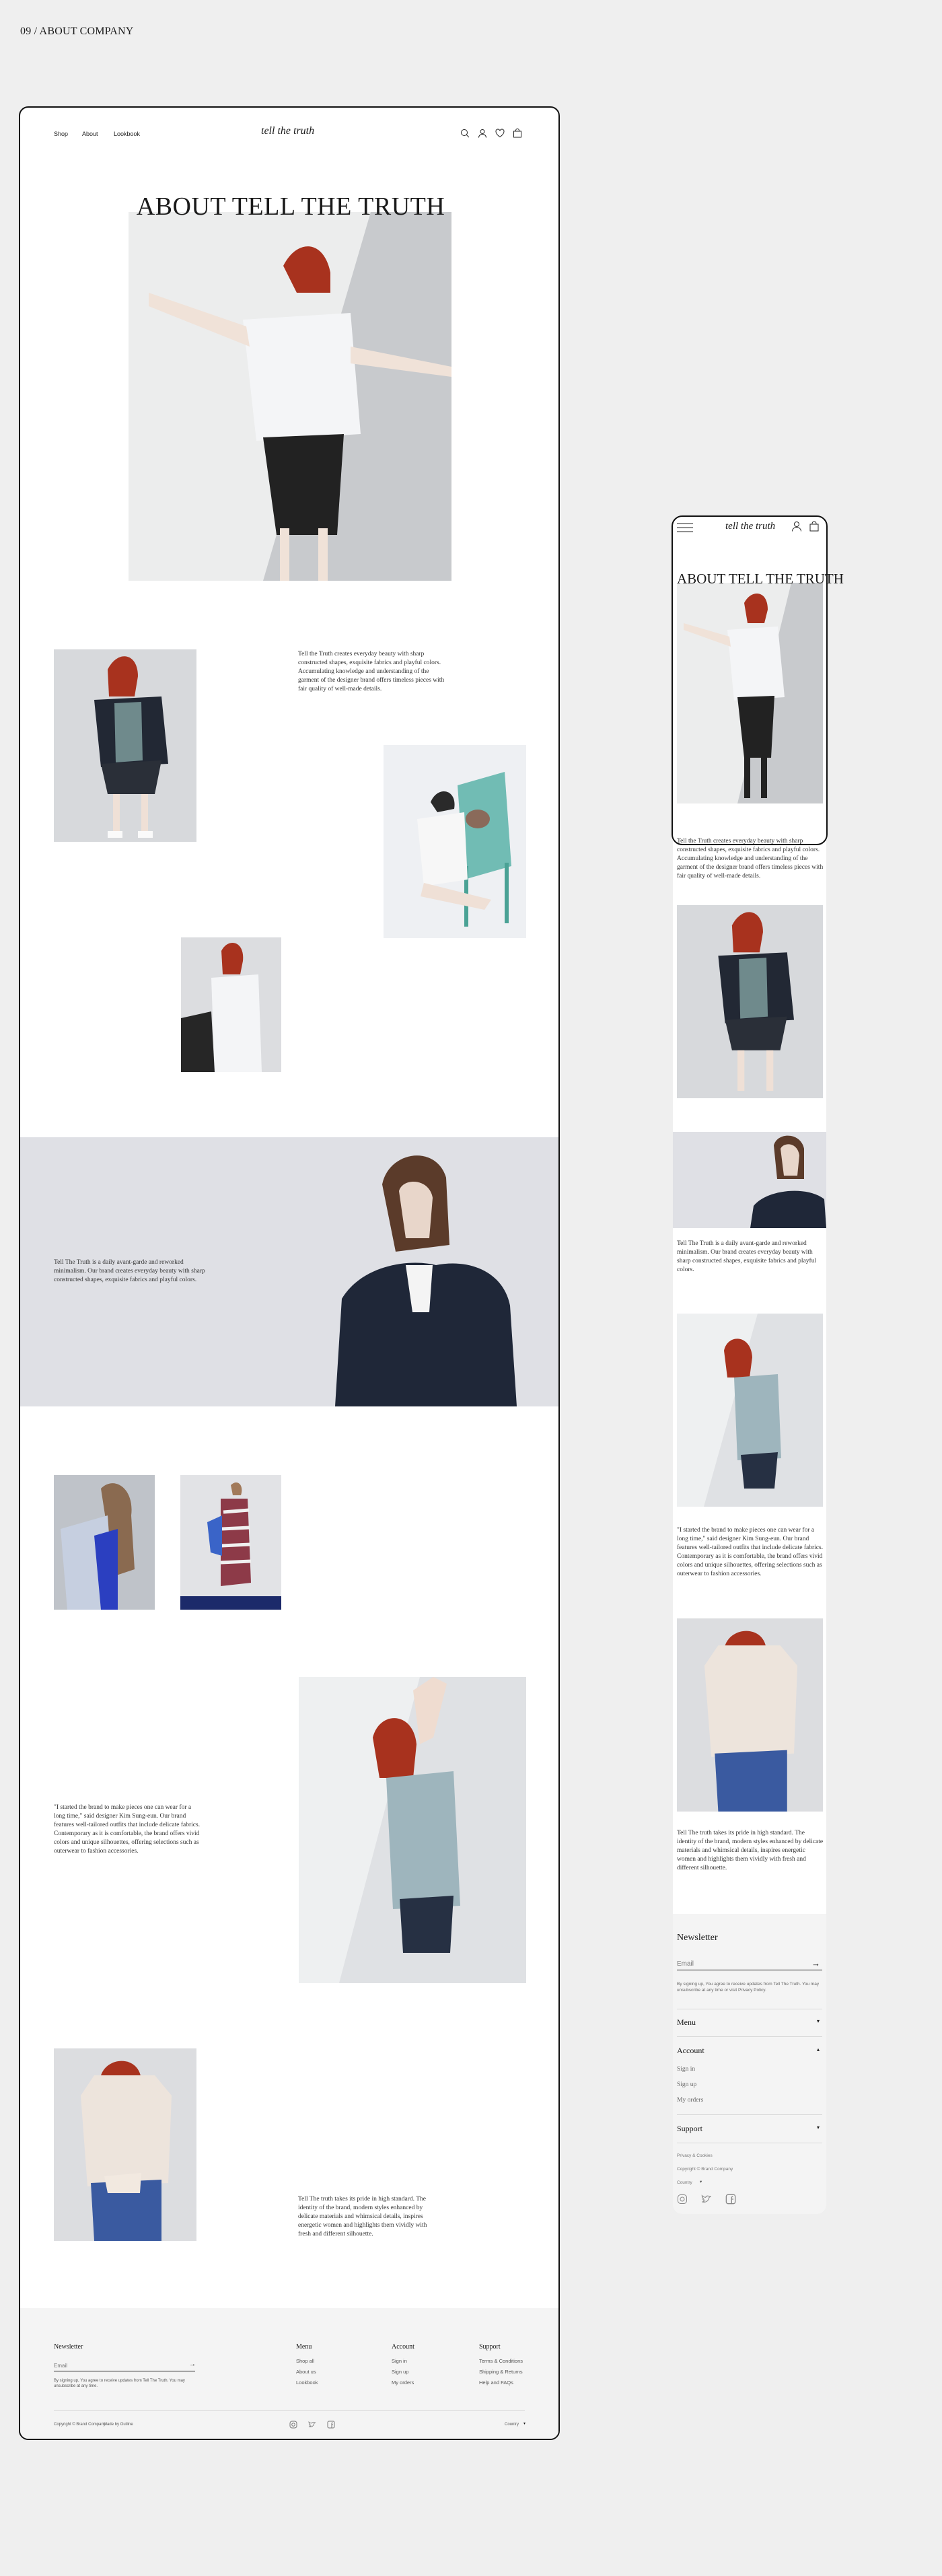 Image resolution: width=942 pixels, height=2576 pixels. What do you see at coordinates (306, 2372) in the screenshot?
I see `footer-link-about-us: About us` at bounding box center [306, 2372].